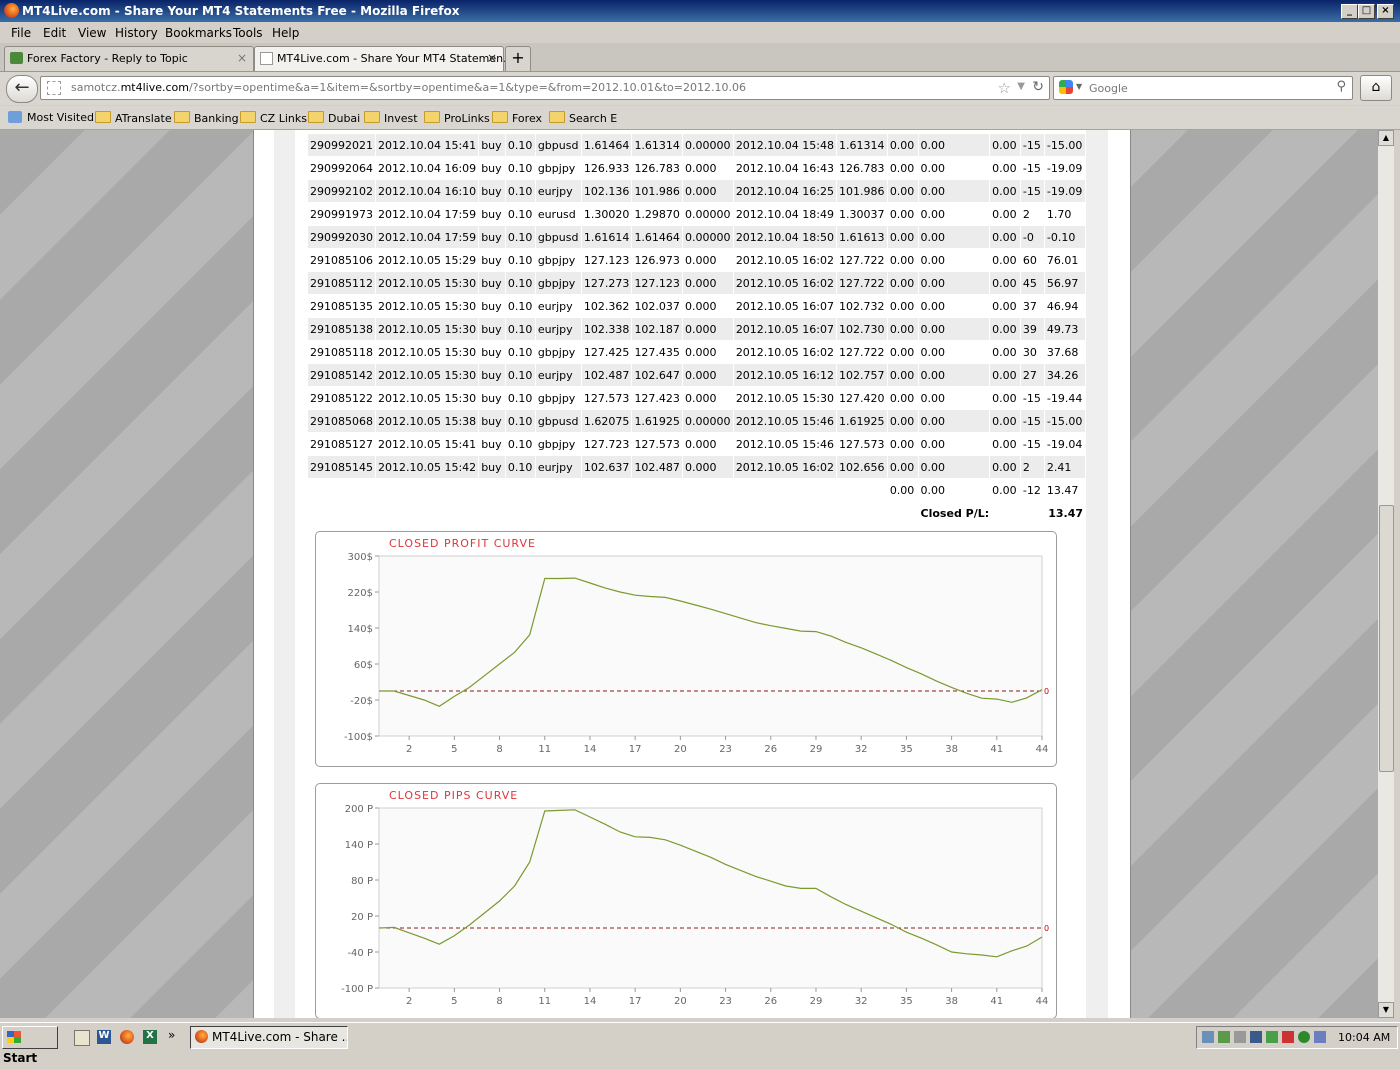 Image resolution: width=1400 pixels, height=1069 pixels. What do you see at coordinates (1386, 1010) in the screenshot?
I see `scroll-down-arrow: ▼` at bounding box center [1386, 1010].